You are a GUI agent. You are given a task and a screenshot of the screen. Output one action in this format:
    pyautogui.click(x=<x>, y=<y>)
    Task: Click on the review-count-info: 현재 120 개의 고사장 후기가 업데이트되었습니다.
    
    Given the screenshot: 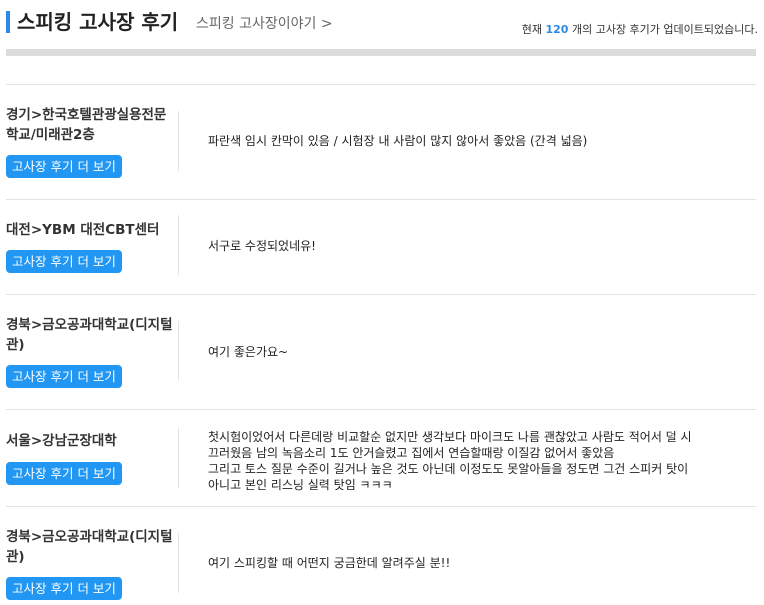 What is the action you would take?
    pyautogui.click(x=640, y=30)
    